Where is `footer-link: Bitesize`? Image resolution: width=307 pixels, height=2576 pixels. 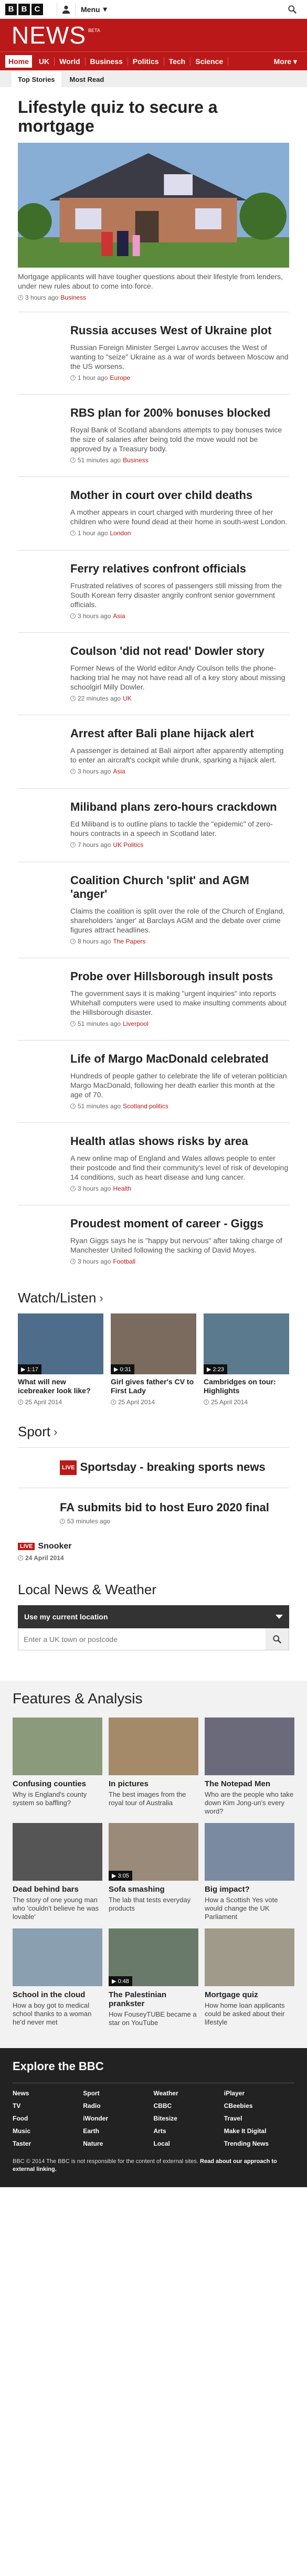 footer-link: Bitesize is located at coordinates (189, 2118).